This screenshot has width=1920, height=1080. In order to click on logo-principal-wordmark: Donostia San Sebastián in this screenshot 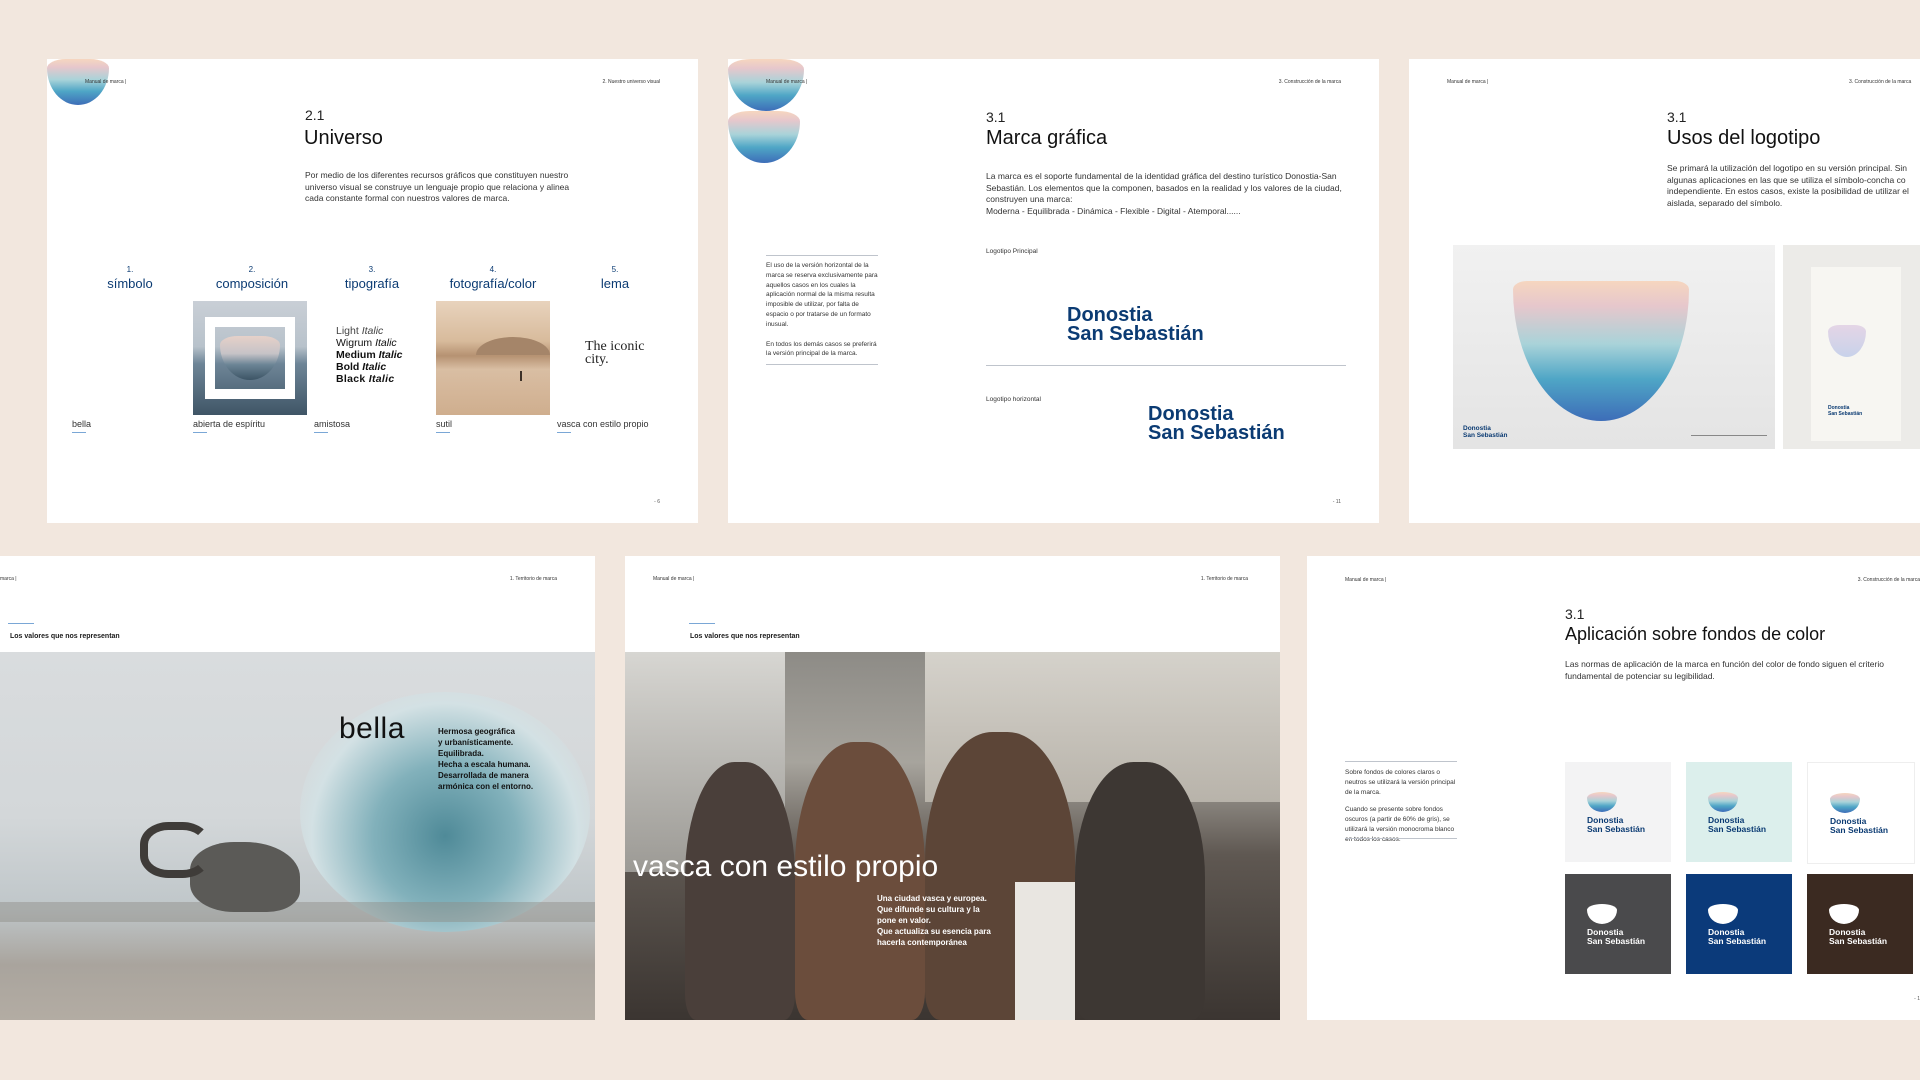, I will do `click(1135, 324)`.